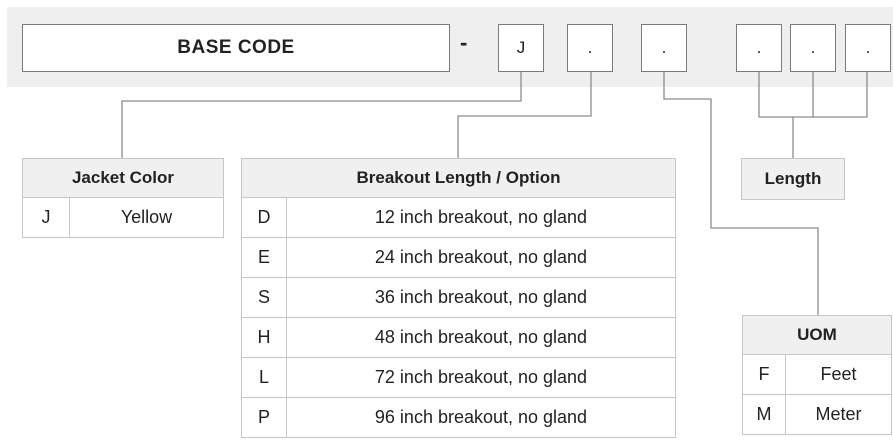  I want to click on jacket-color-table: Jacket Color J Yellow, so click(123, 198).